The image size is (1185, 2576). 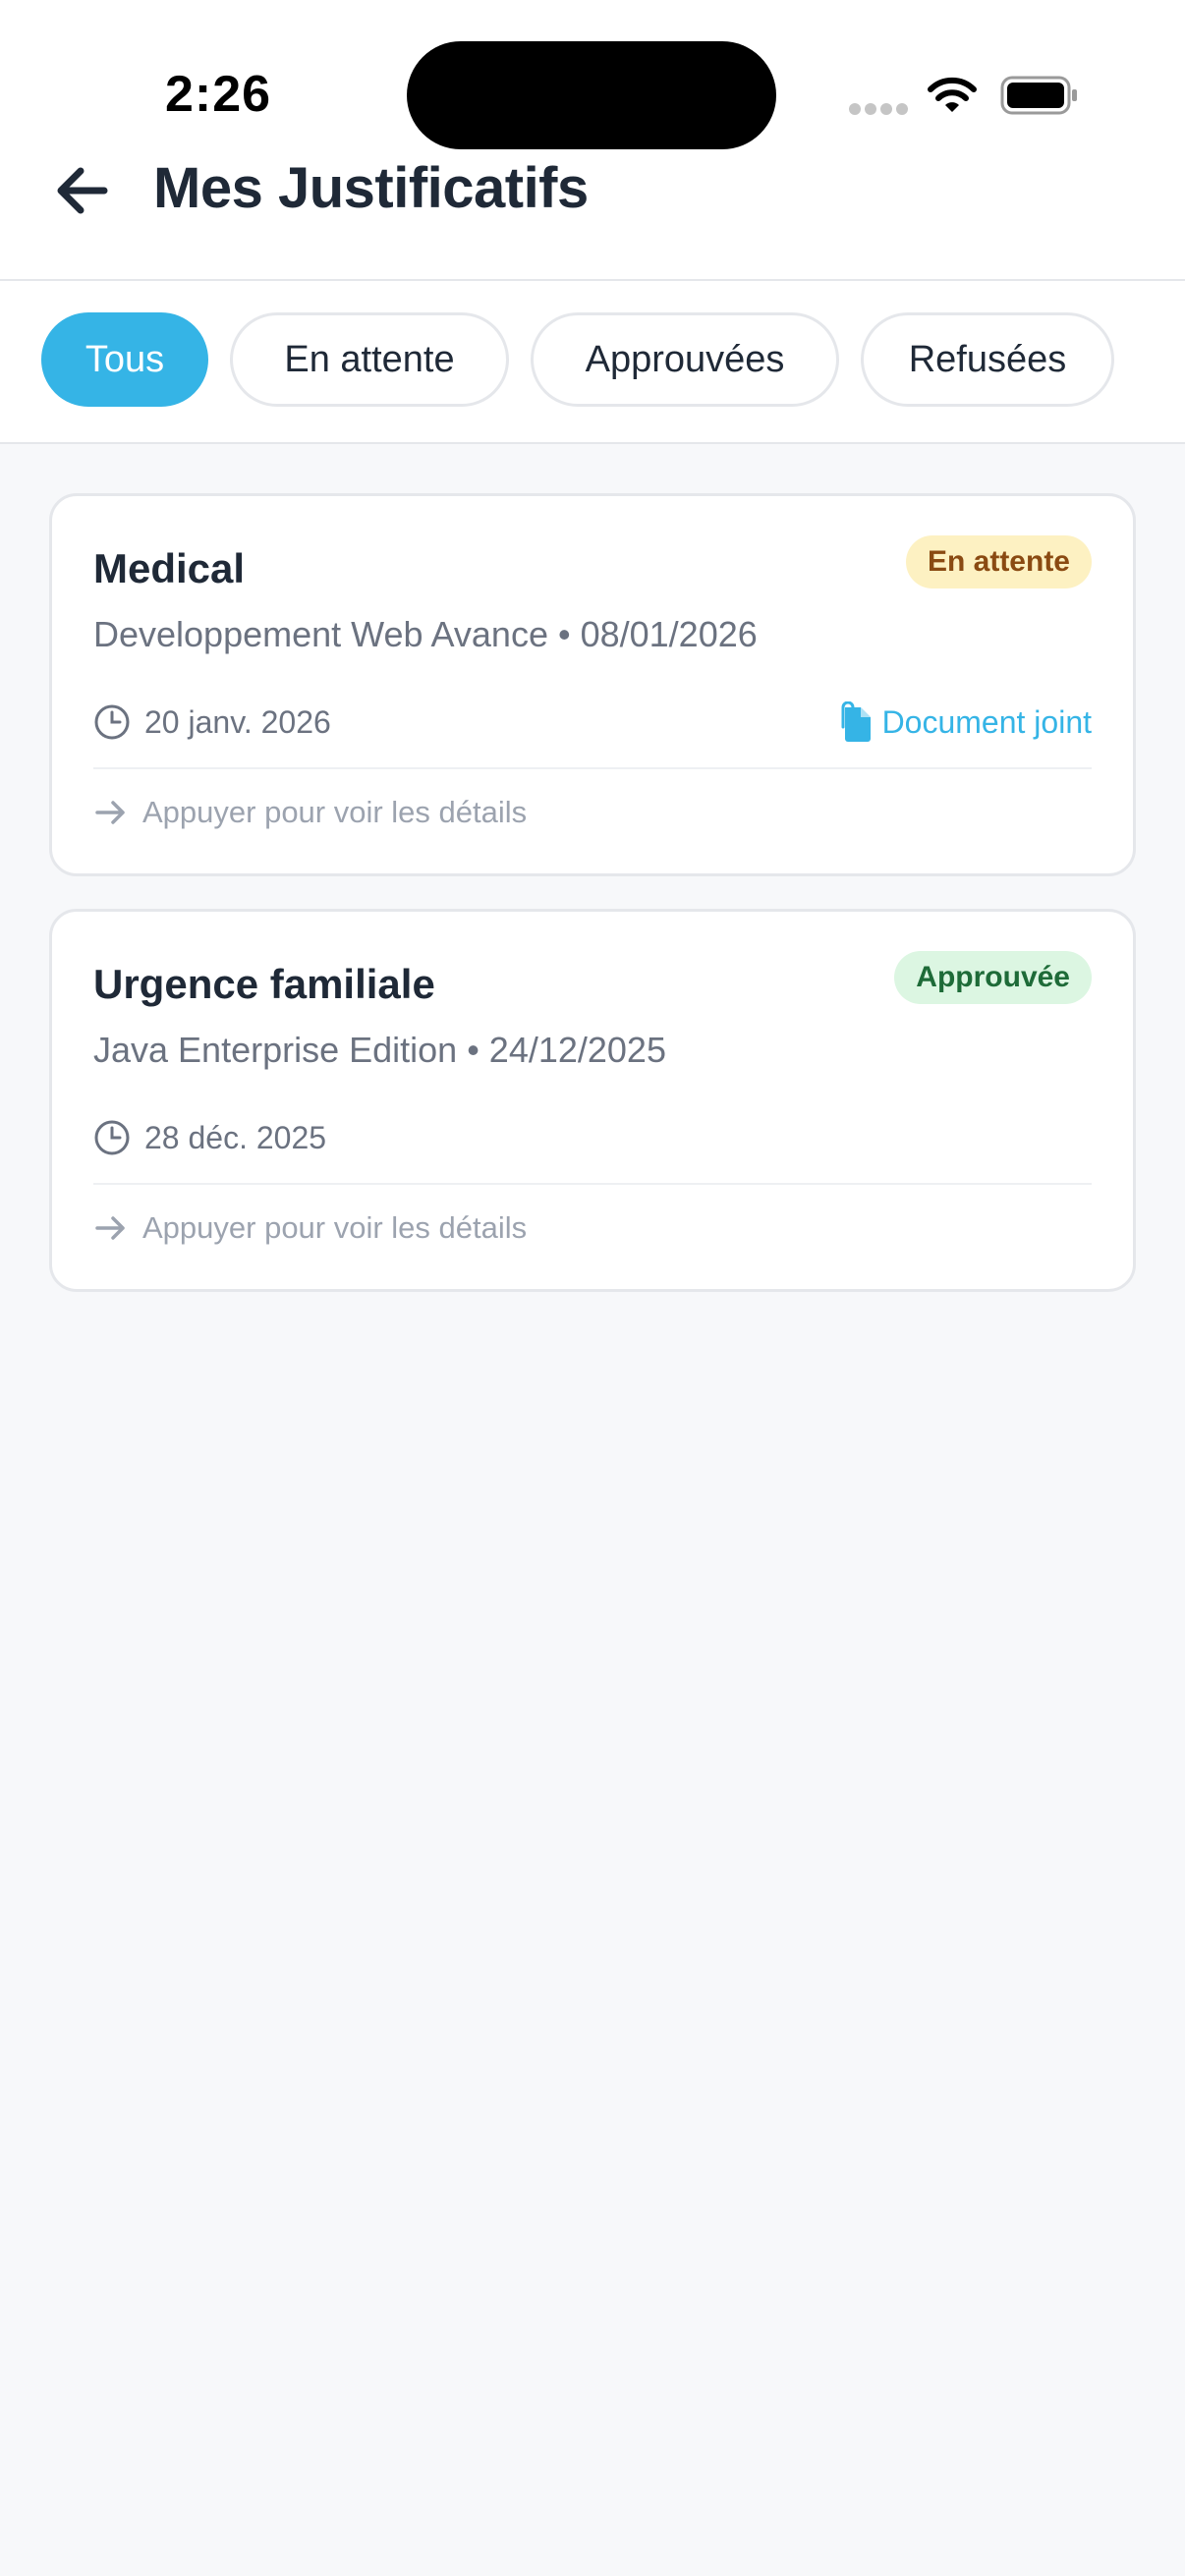 What do you see at coordinates (371, 188) in the screenshot?
I see `page-title: Mes Justificatifs` at bounding box center [371, 188].